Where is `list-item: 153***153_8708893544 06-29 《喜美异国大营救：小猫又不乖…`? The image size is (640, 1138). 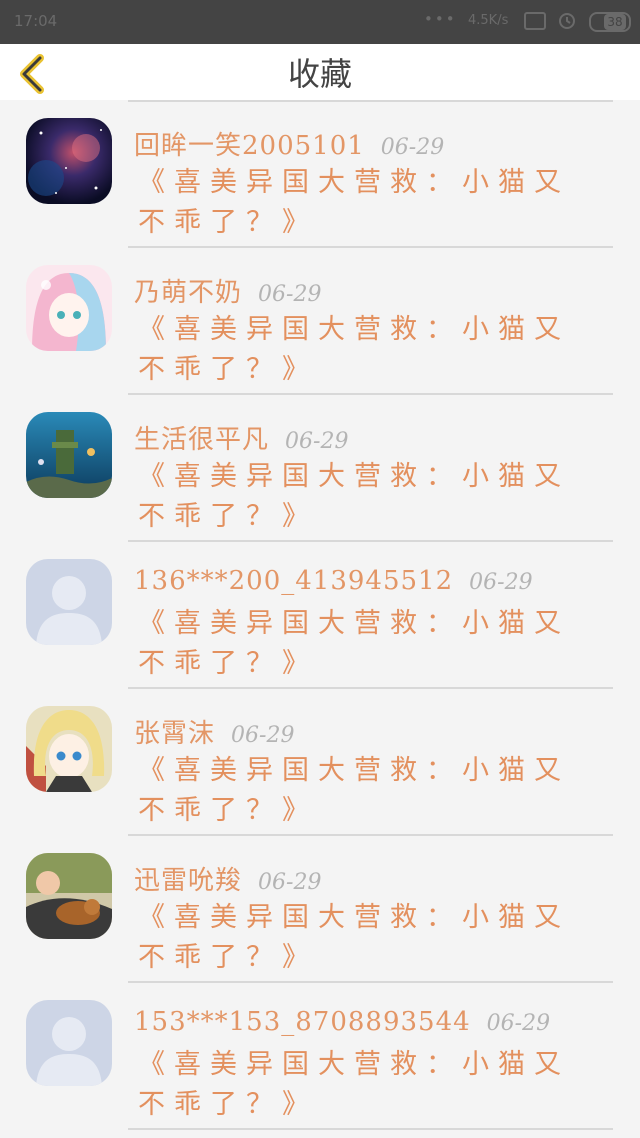 list-item: 153***153_8708893544 06-29 《喜美异国大营救：小猫又不乖… is located at coordinates (320, 1056).